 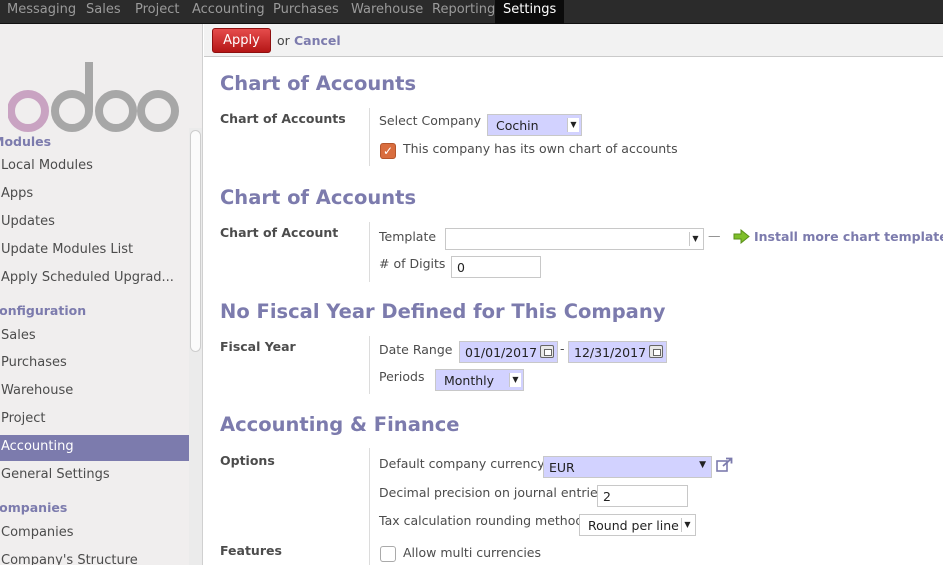 I want to click on decimal-precision-label: Decimal precision on journal entries, so click(x=492, y=492).